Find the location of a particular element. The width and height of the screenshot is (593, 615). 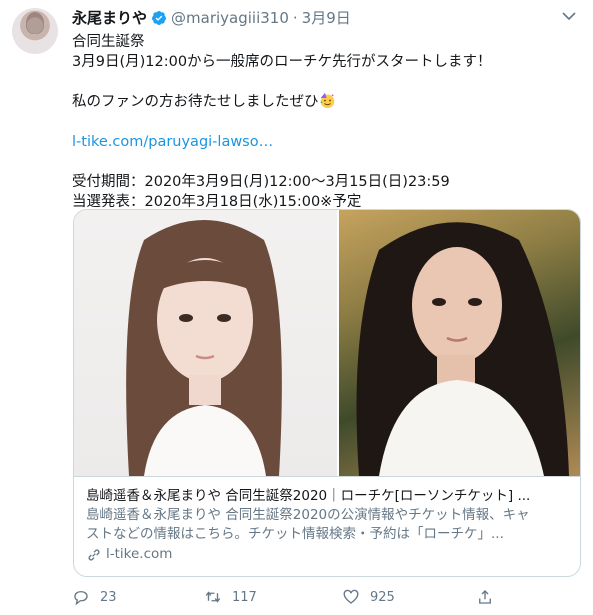

reply-icon is located at coordinates (81, 598).